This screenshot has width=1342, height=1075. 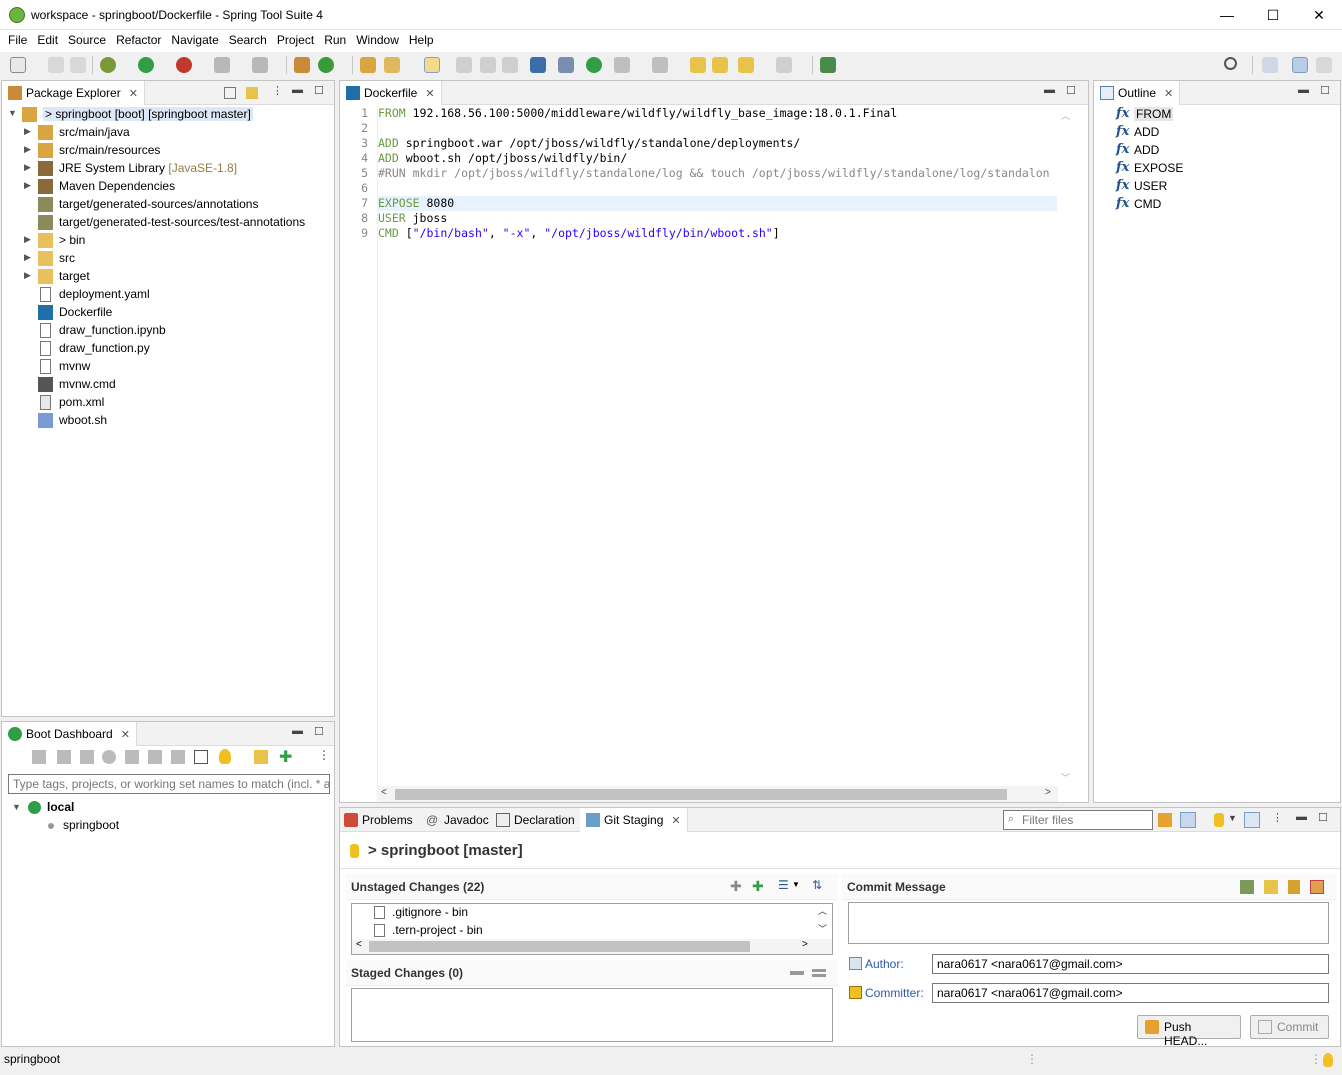 I want to click on disconnect-icon, so click(x=260, y=65).